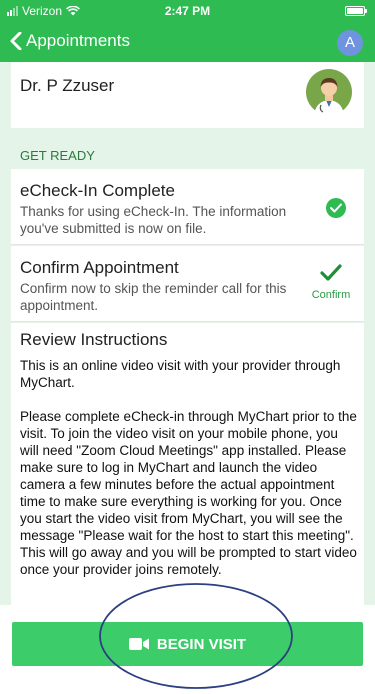 The image size is (375, 694). I want to click on status-bar: Verizon 2:47 PM, so click(187, 11).